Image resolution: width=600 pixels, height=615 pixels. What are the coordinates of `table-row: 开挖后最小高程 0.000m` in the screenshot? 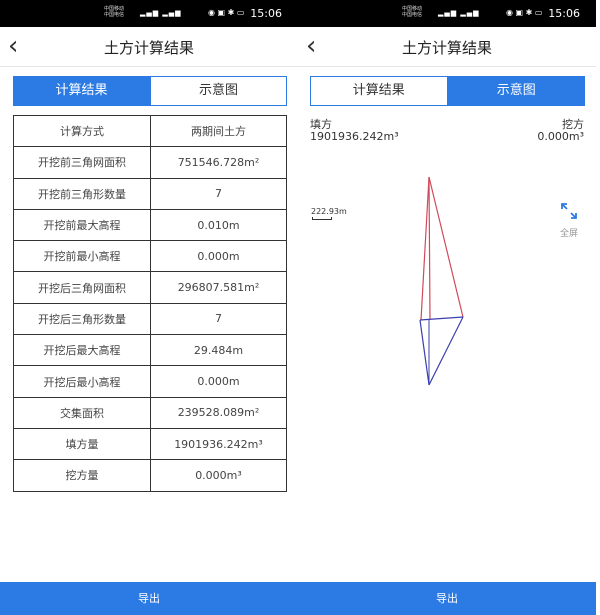 It's located at (150, 381).